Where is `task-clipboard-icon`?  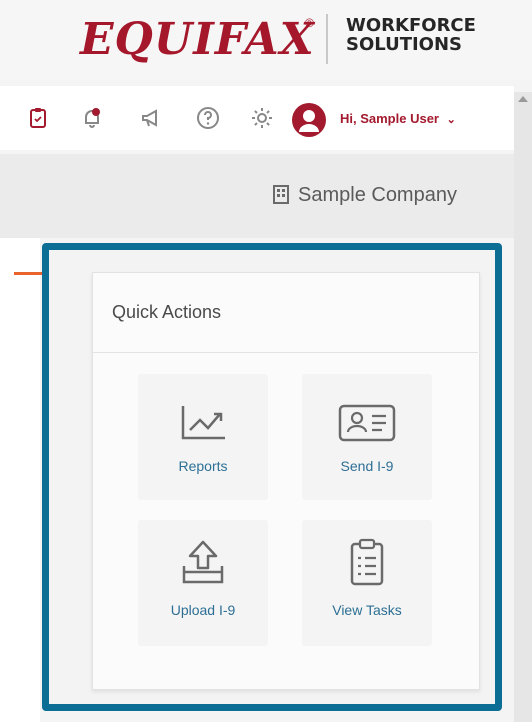 task-clipboard-icon is located at coordinates (367, 562).